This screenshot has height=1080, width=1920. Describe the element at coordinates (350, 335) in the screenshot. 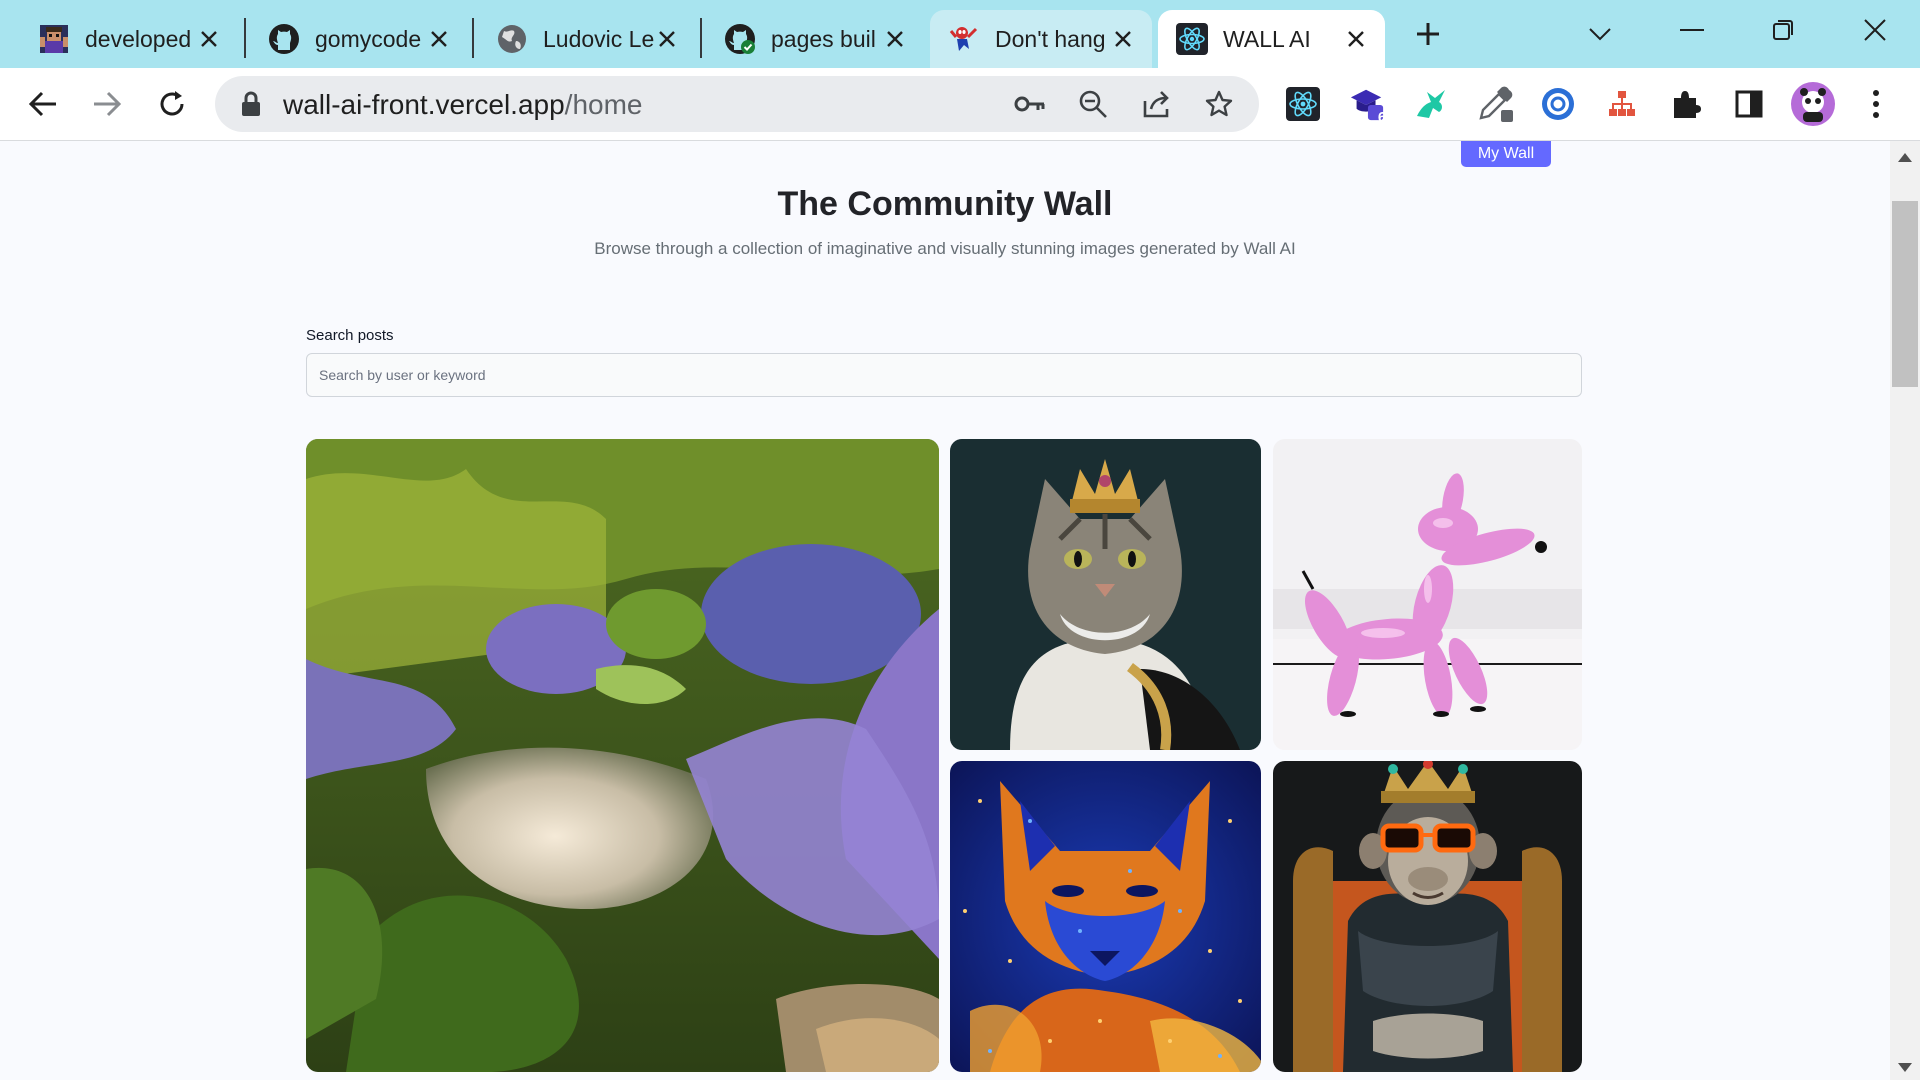

I see `search-label: Search posts` at that location.